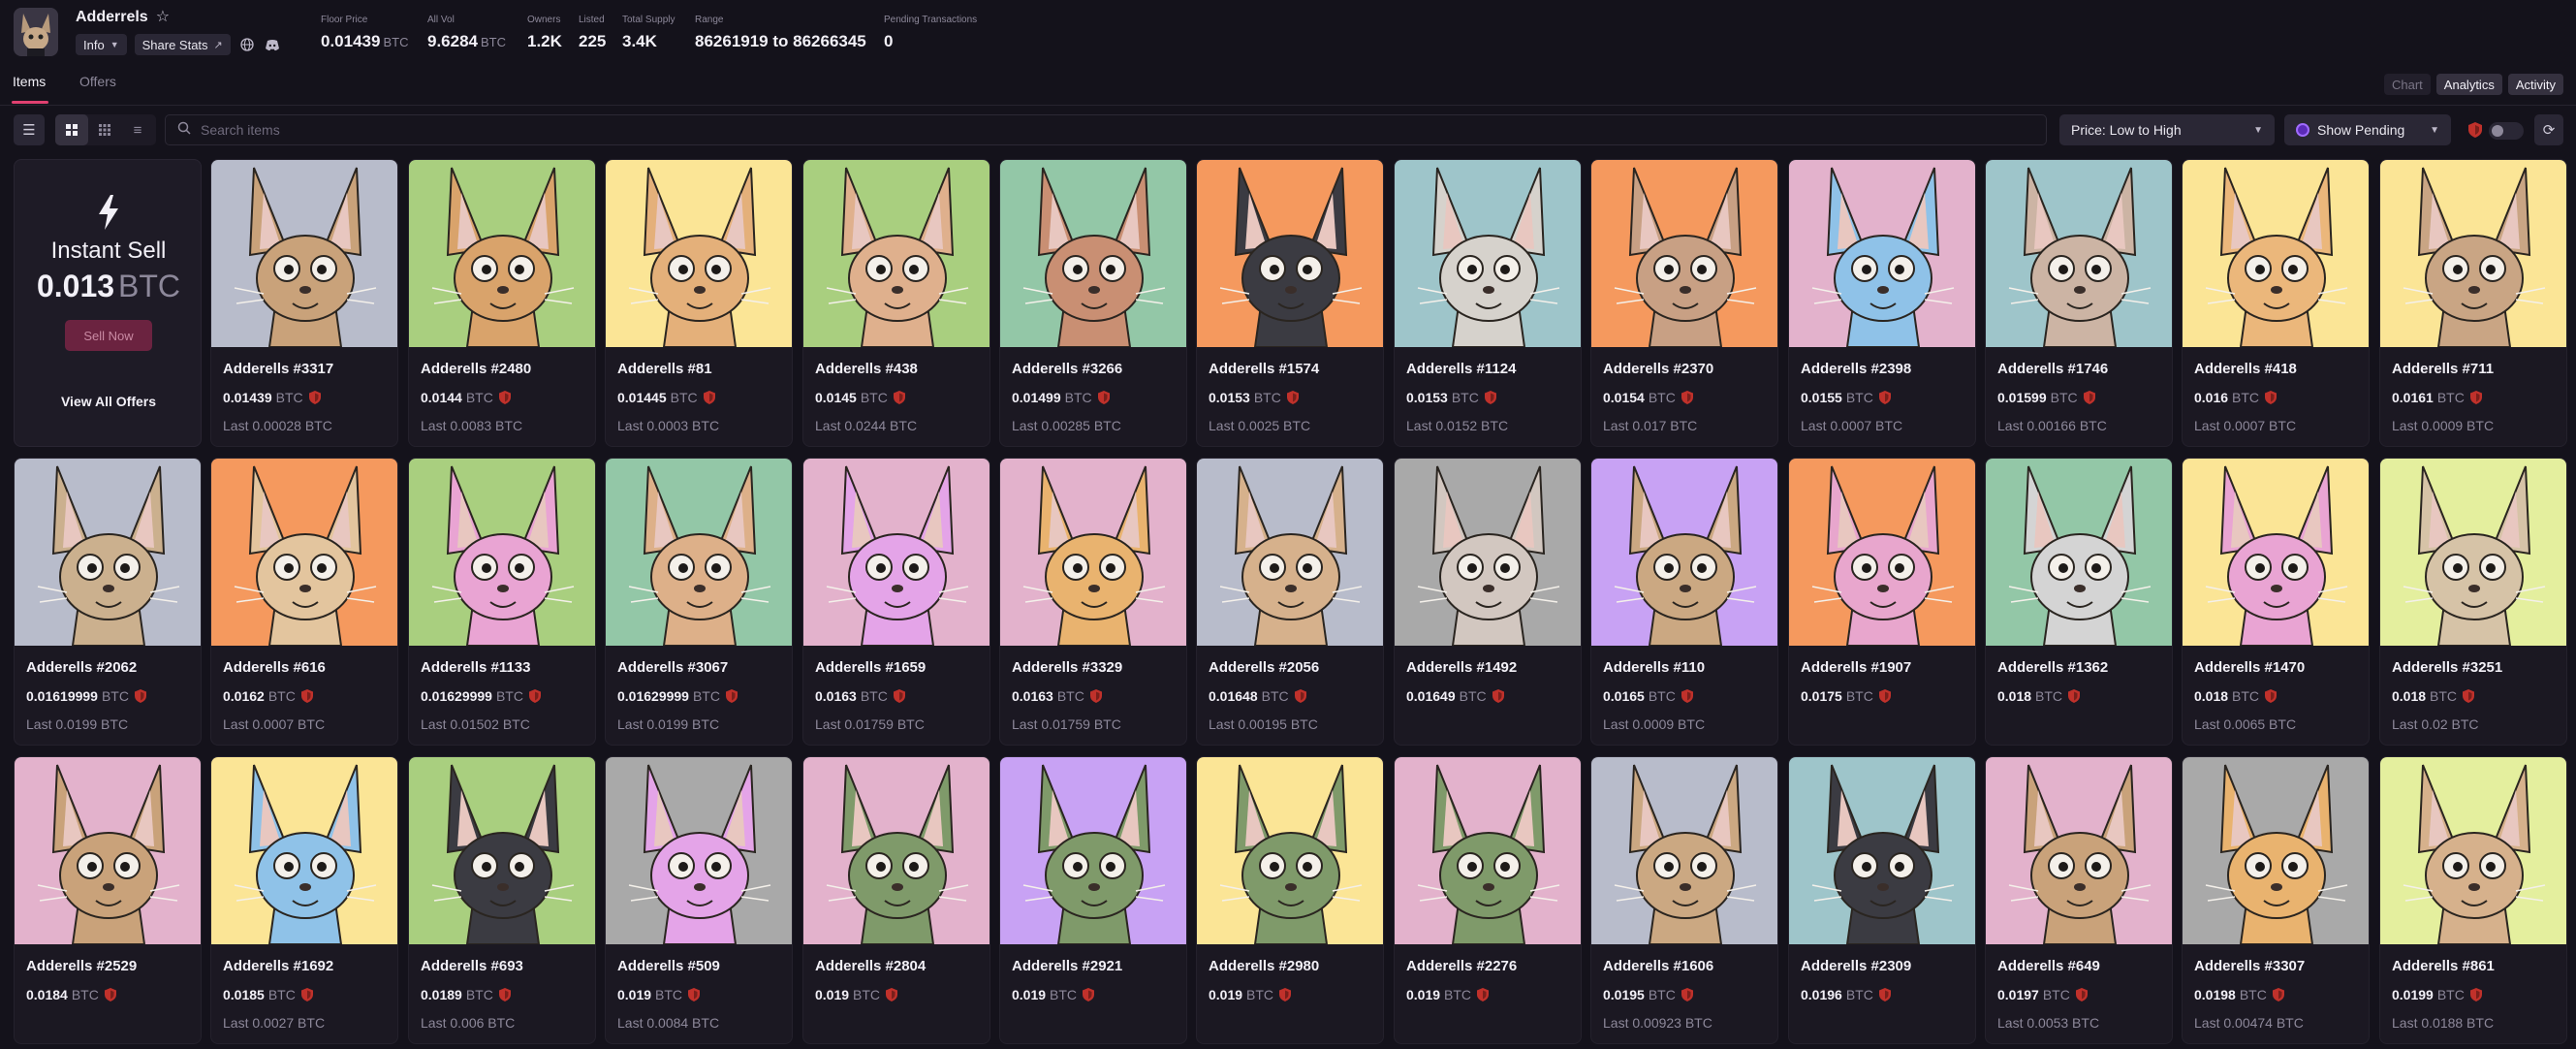 This screenshot has width=2576, height=1049. I want to click on stat-label: Total Supply, so click(648, 20).